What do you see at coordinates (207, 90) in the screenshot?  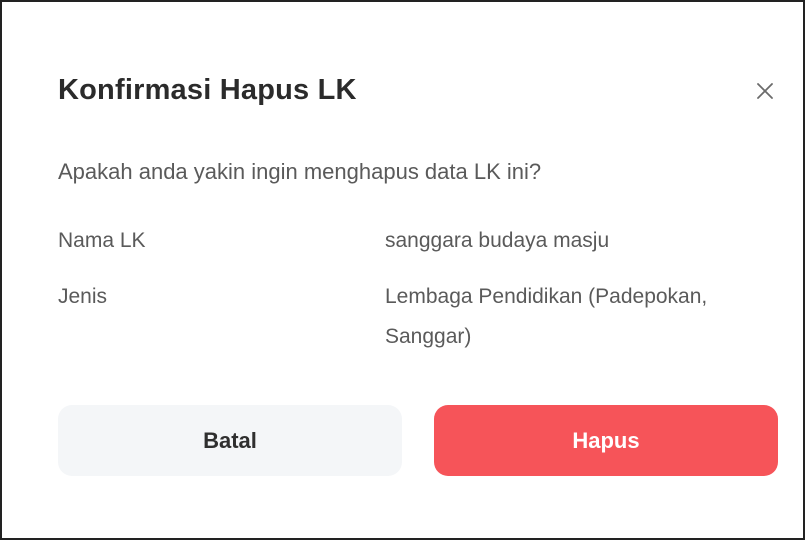 I see `dialog-title: Konfirmasi Hapus LK` at bounding box center [207, 90].